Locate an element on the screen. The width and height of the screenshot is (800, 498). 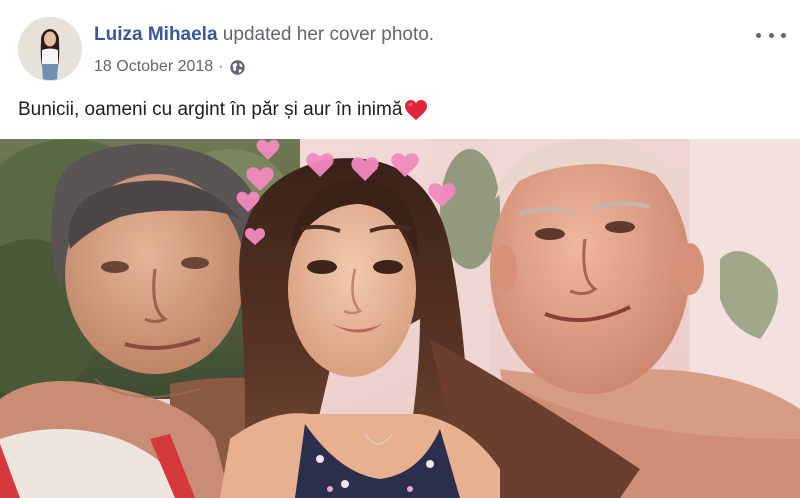
author-line: Luiza Mihaela updated her cover photo. is located at coordinates (264, 35).